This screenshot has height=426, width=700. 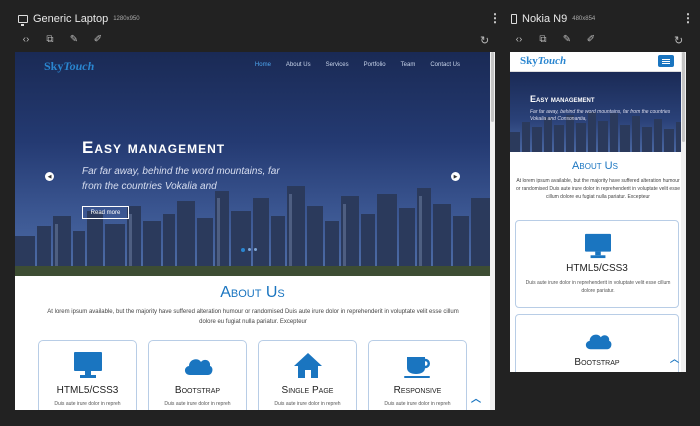 I want to click on laptop-device-header: Generic Laptop 1280x950, so click(x=79, y=19).